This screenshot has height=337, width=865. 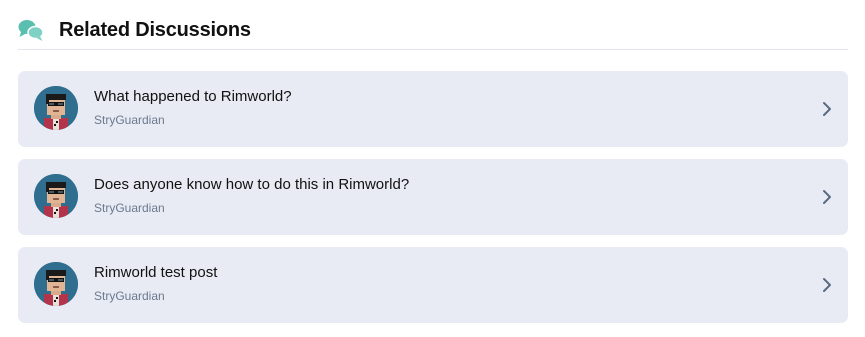 I want to click on discussion-title: What happened to Rimworld?, so click(x=441, y=97).